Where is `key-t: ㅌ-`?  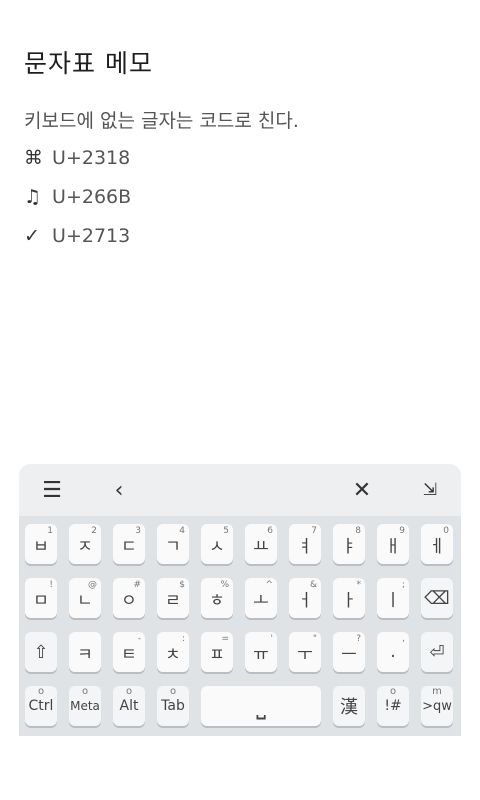 key-t: ㅌ- is located at coordinates (129, 652).